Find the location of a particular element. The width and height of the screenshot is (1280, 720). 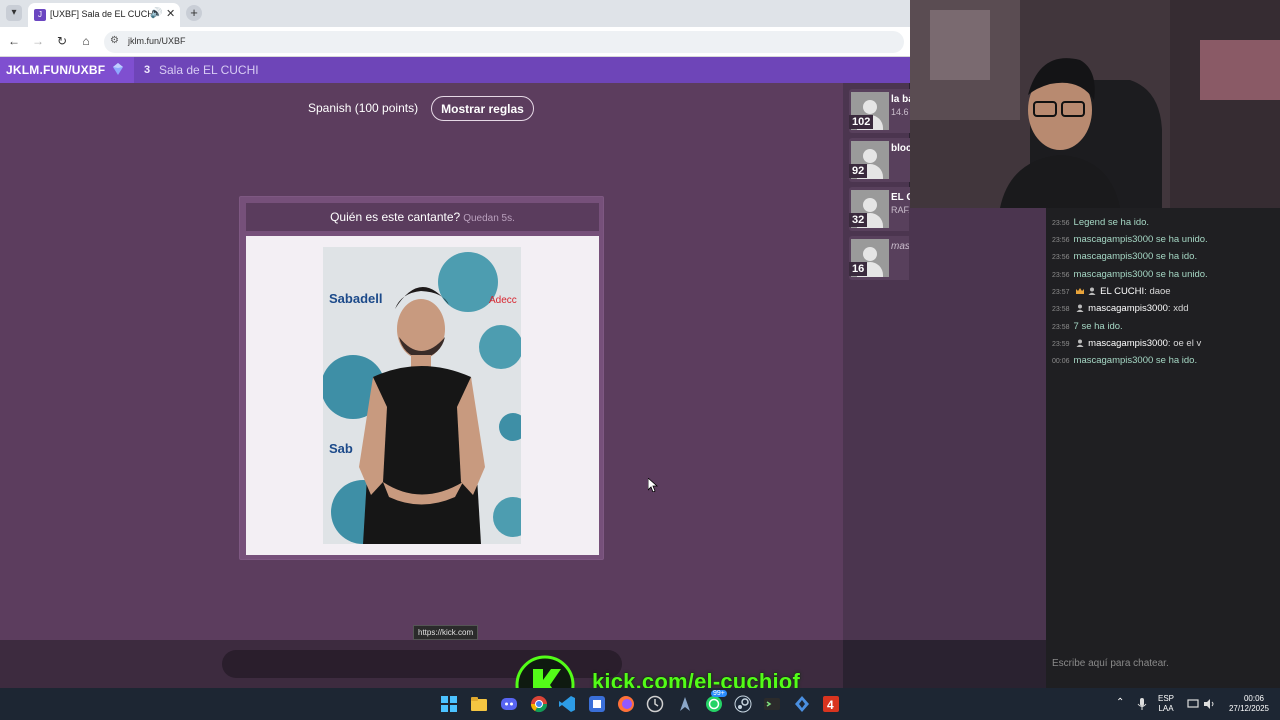

player-score: 102 is located at coordinates (861, 122).